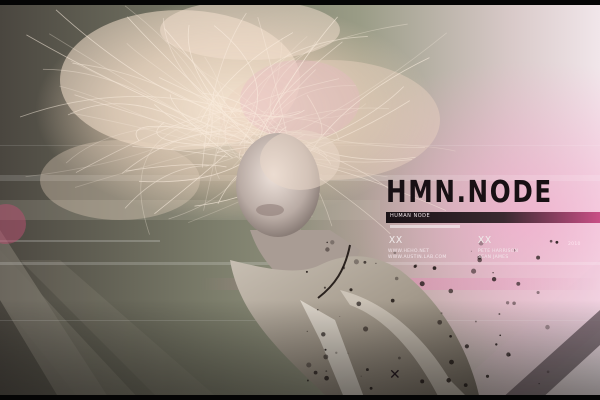 The width and height of the screenshot is (600, 400). I want to click on mark-left: XX, so click(396, 240).